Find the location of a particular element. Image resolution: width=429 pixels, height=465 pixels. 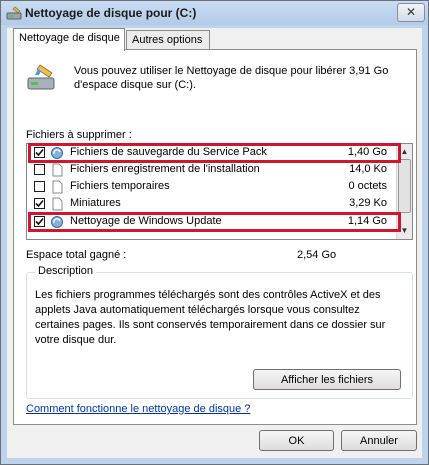

item-size: 0 octets is located at coordinates (367, 186).